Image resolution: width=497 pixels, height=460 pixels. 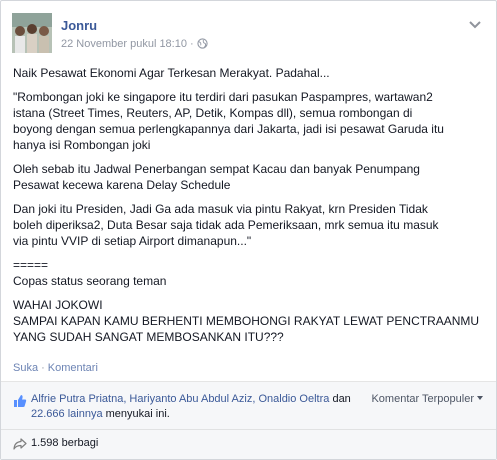 I want to click on share-arrow-icon, so click(x=20, y=443).